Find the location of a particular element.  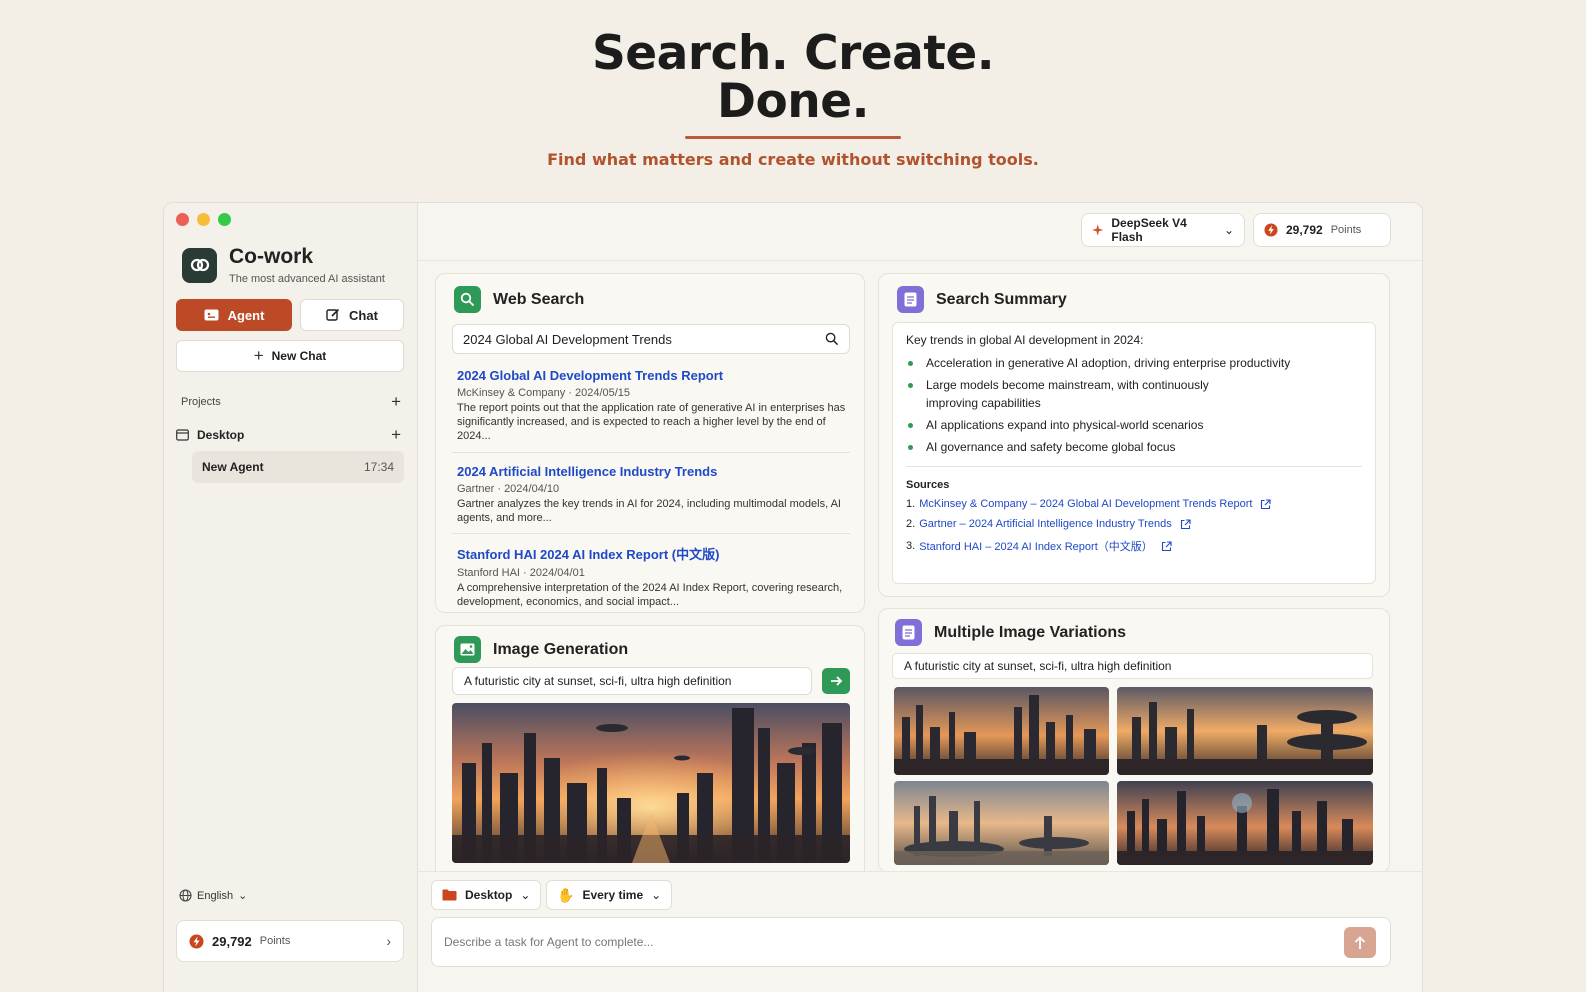

projects-label: Projects is located at coordinates (201, 402).